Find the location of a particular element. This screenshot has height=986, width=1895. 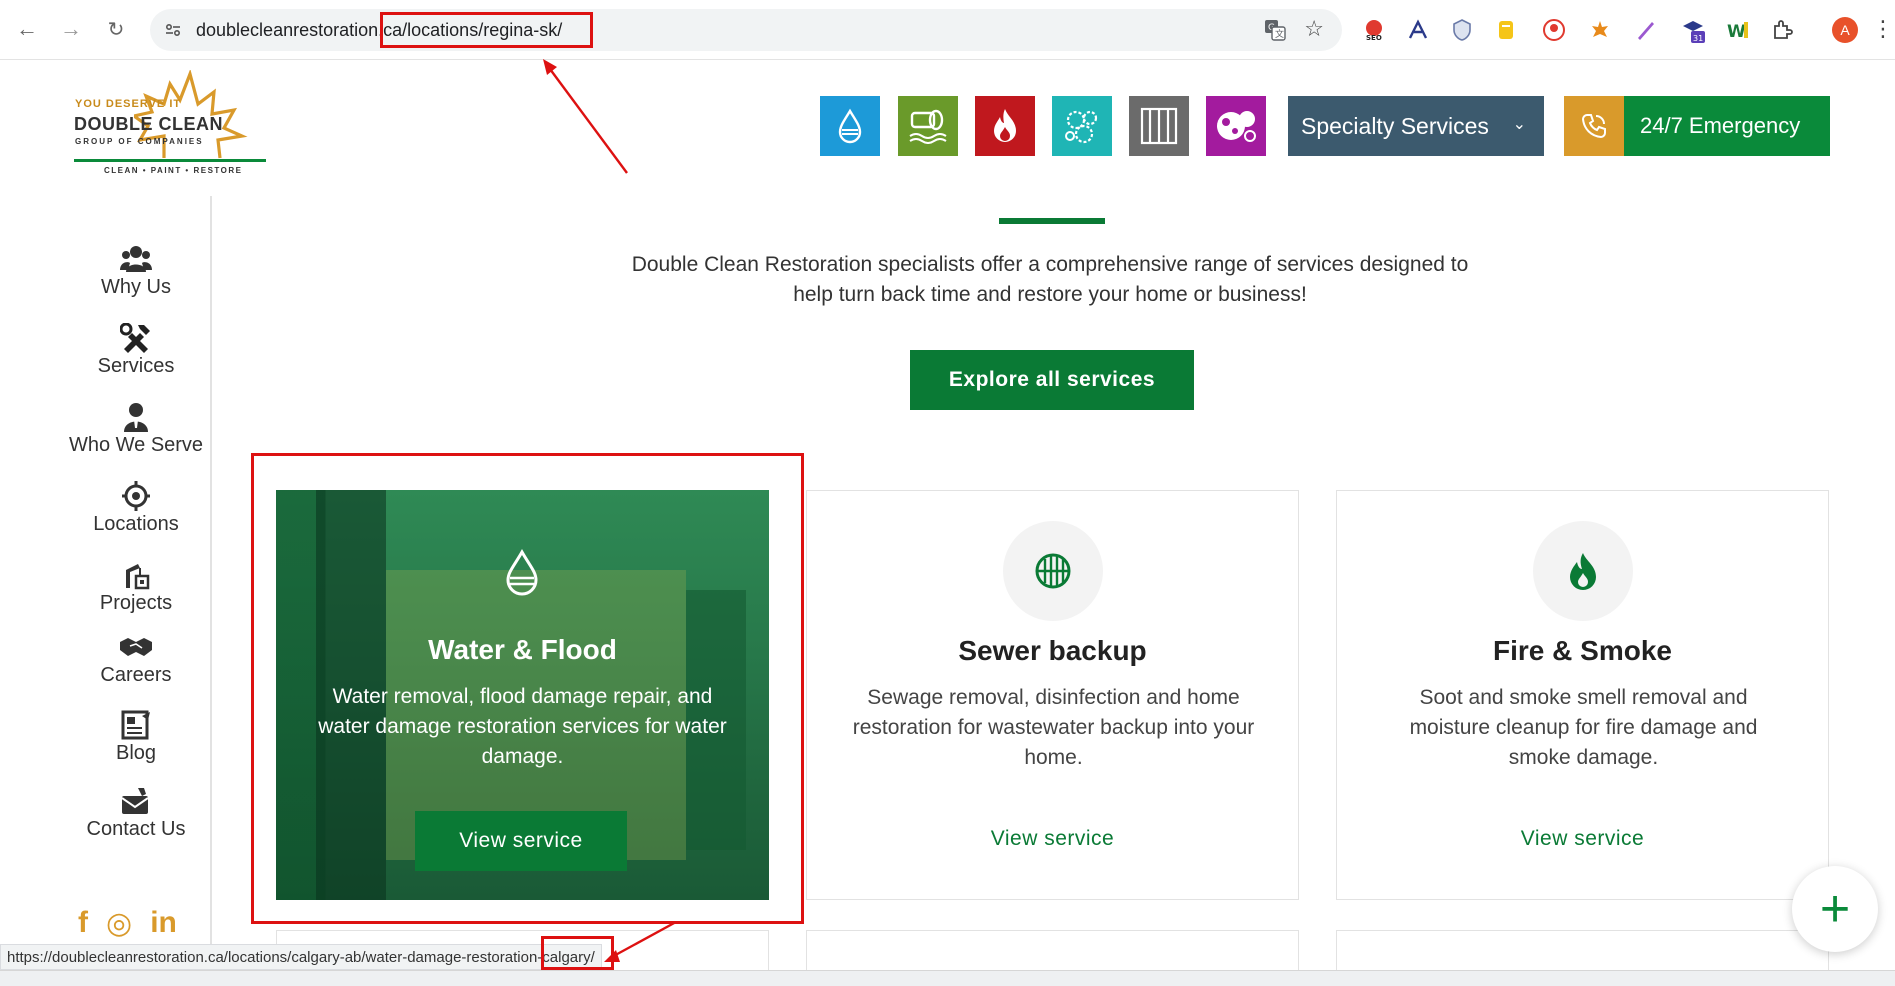

sewer-pipe-icon is located at coordinates (928, 126).